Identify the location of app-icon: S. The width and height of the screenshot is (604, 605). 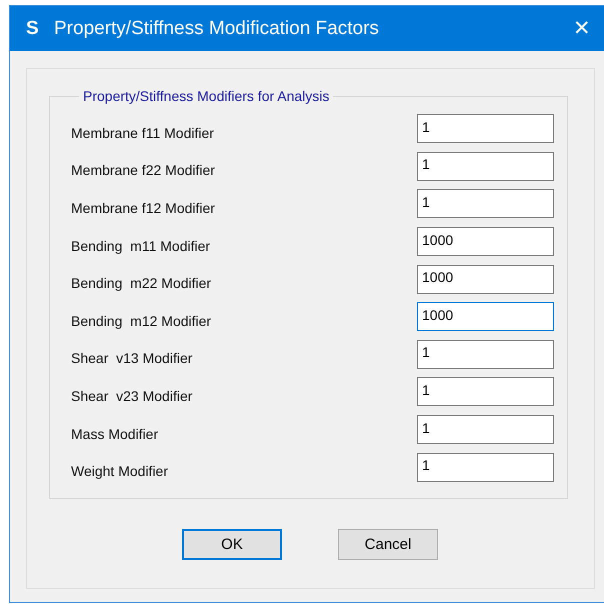
(36, 29).